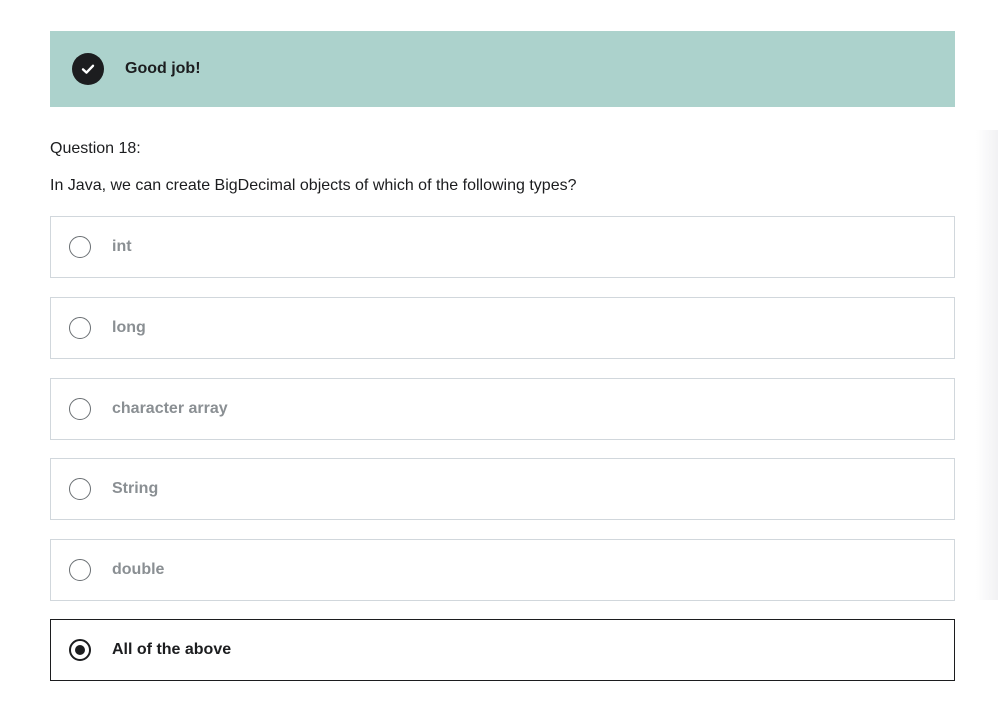  What do you see at coordinates (502, 409) in the screenshot?
I see `answer-option-character-array: character array` at bounding box center [502, 409].